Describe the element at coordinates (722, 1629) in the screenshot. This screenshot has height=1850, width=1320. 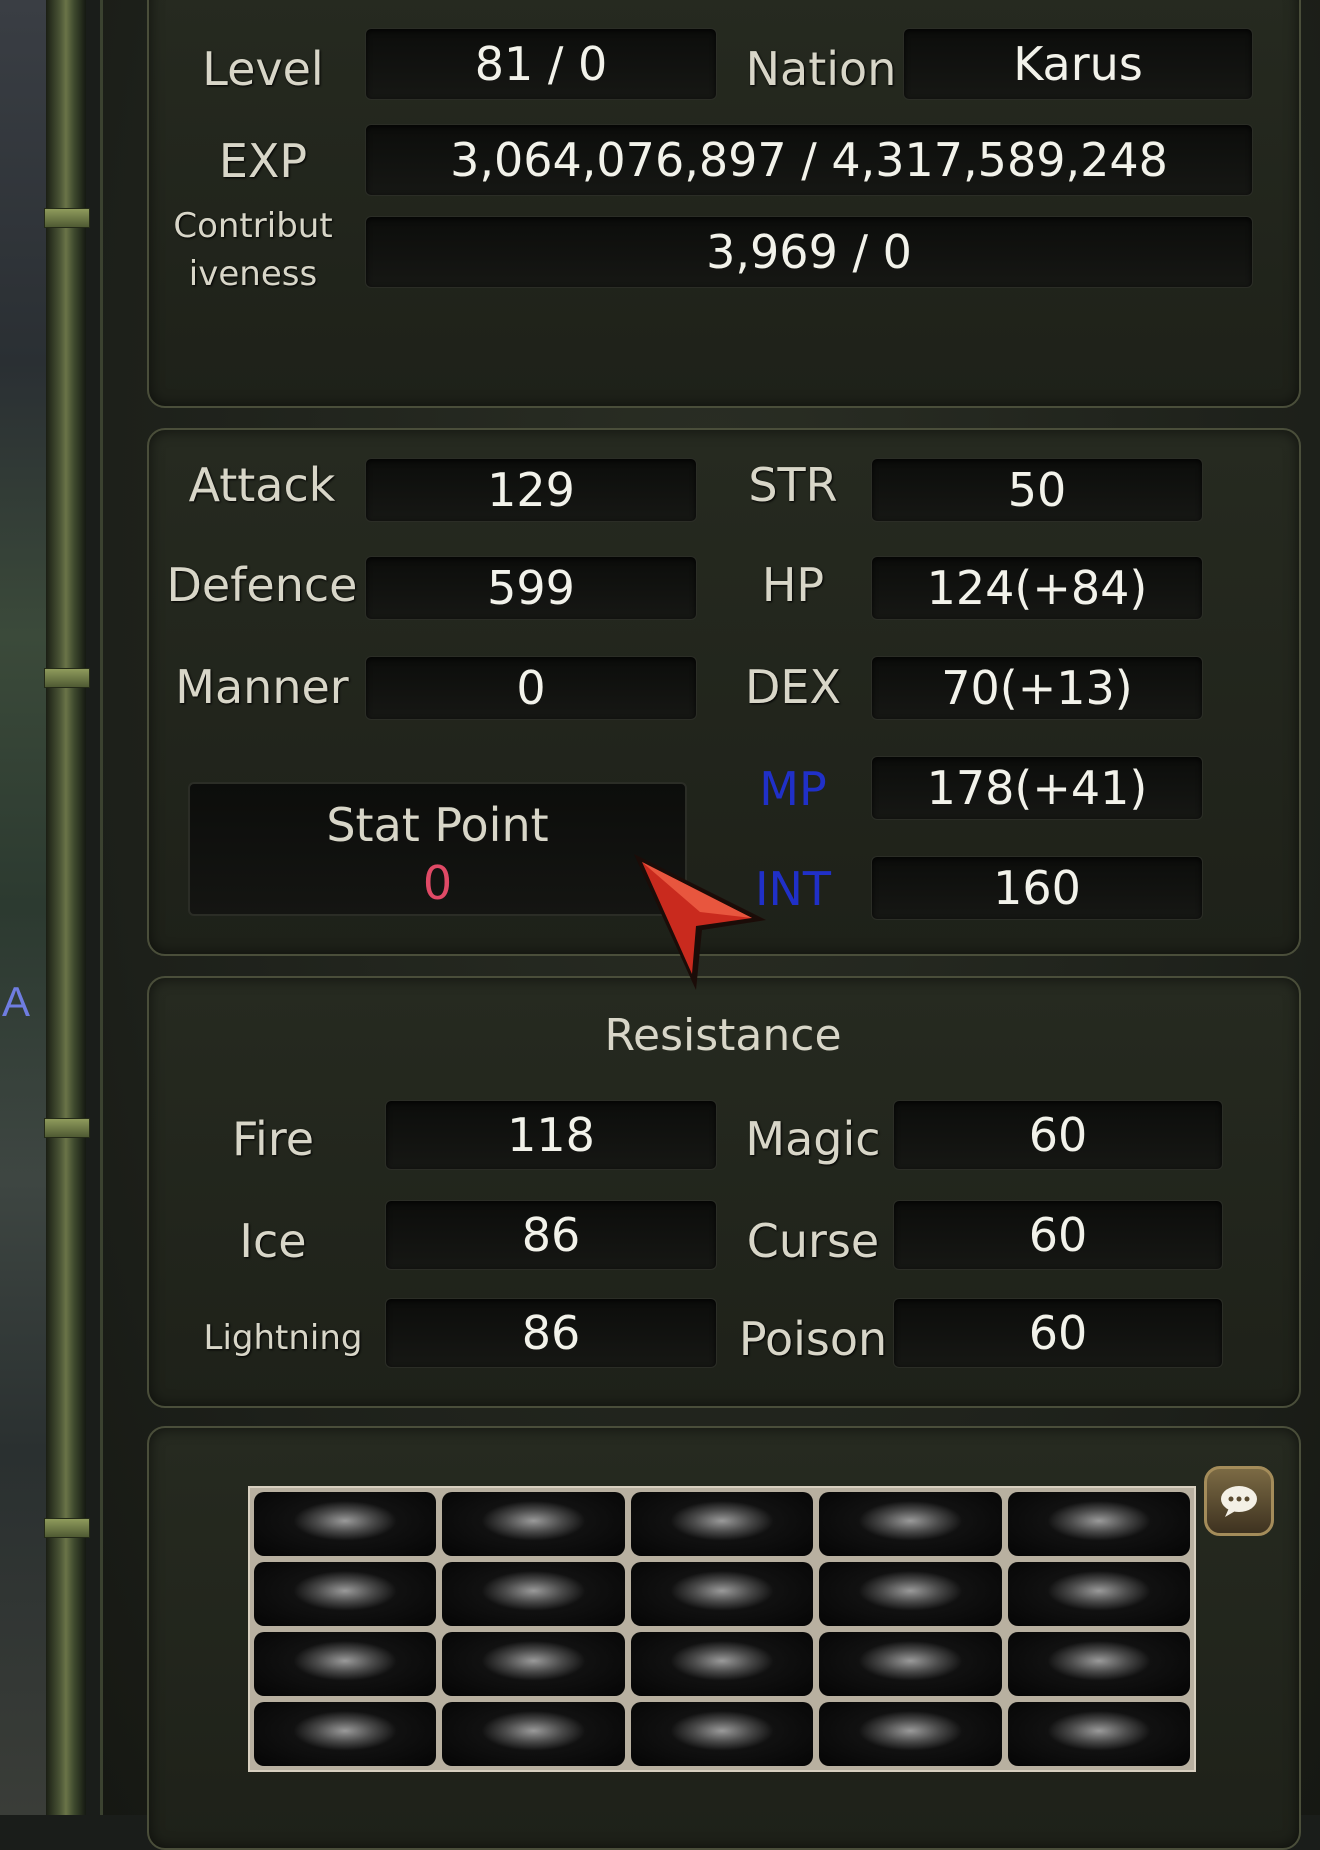
I see `inventory-grid` at that location.